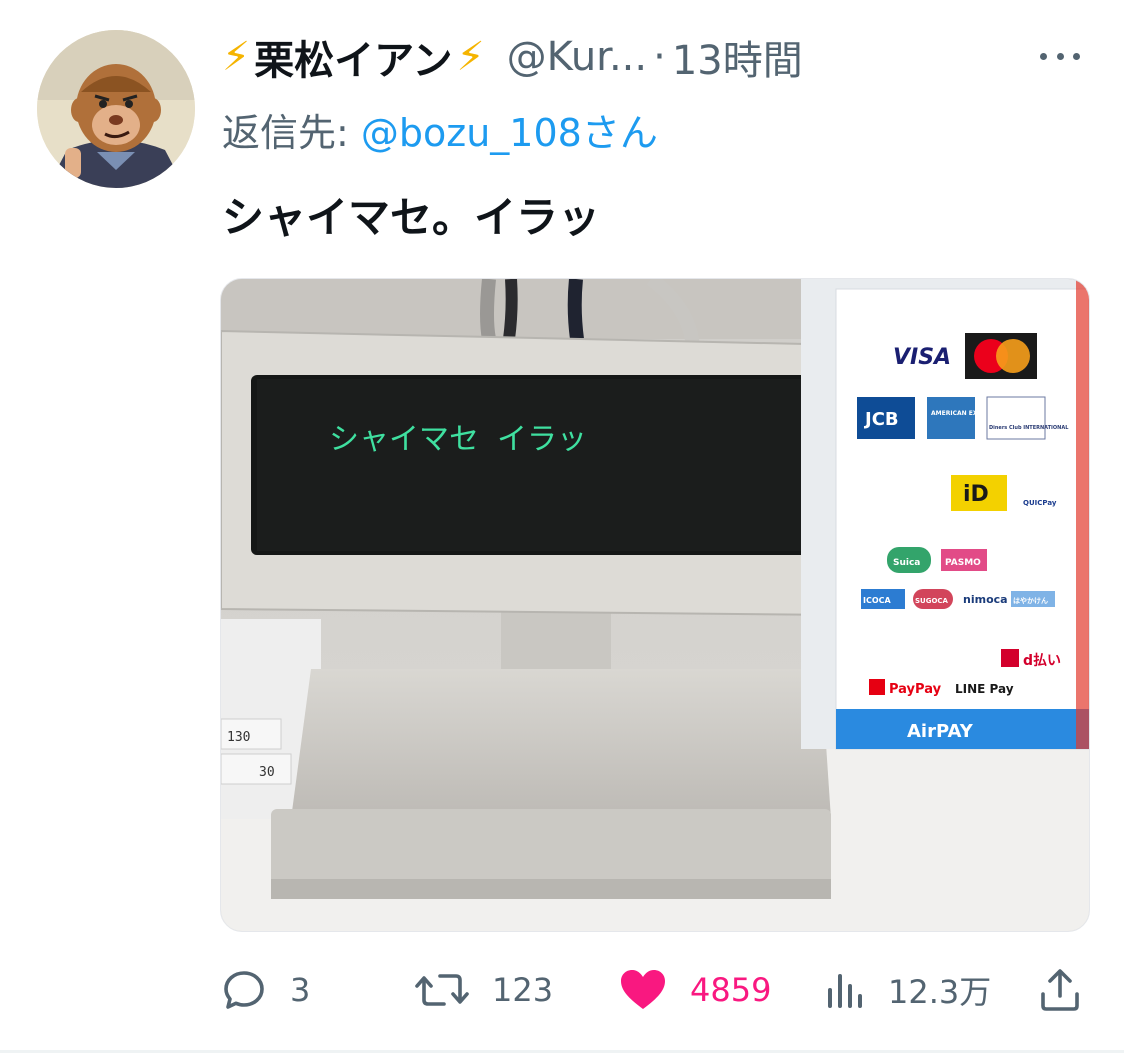 The image size is (1124, 1053). Describe the element at coordinates (238, 737) in the screenshot. I see `shelf-label-130: 130` at that location.